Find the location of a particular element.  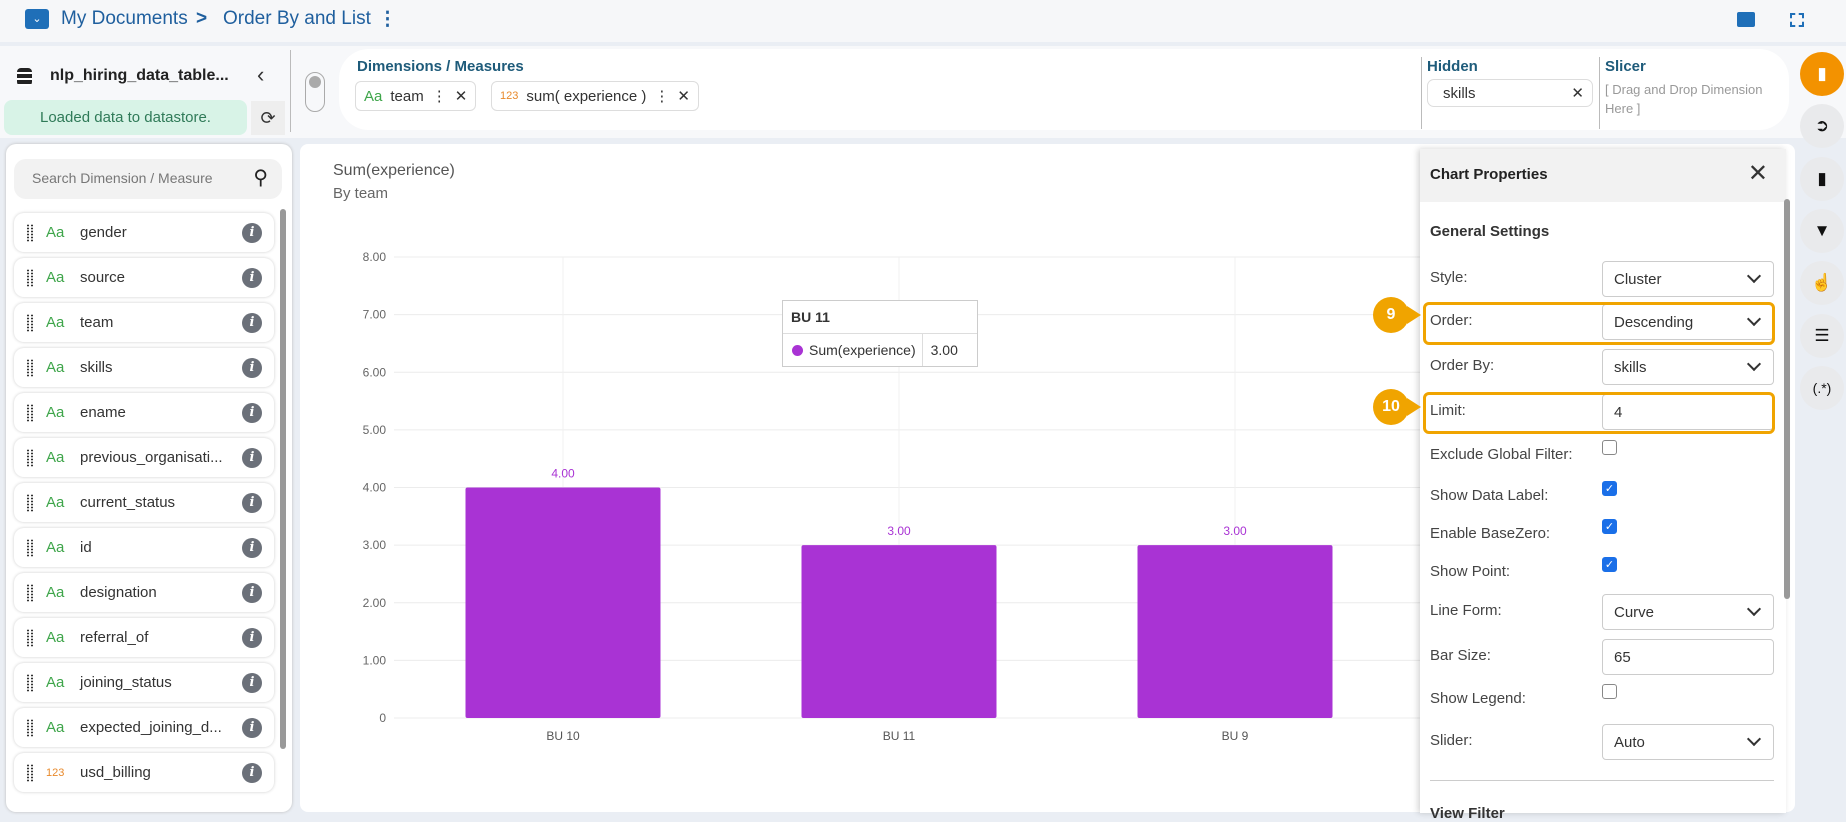

slicer-dropzone: [ Drag and Drop Dimension Here ] is located at coordinates (1692, 99).